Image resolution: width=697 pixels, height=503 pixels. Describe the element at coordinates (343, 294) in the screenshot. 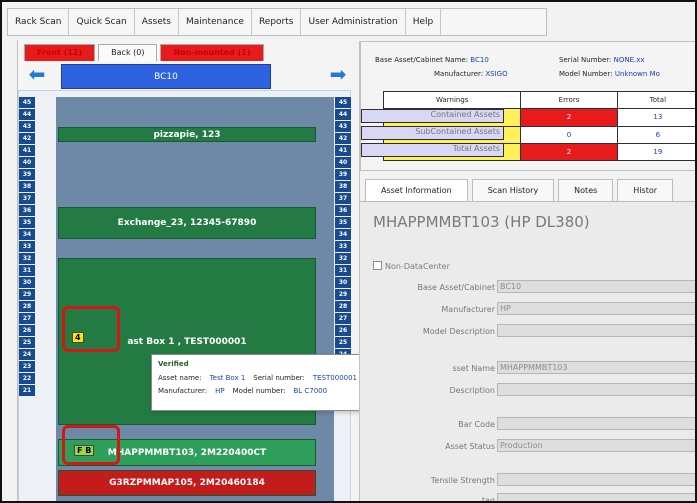

I see `rack-unit-29-right: 29` at that location.